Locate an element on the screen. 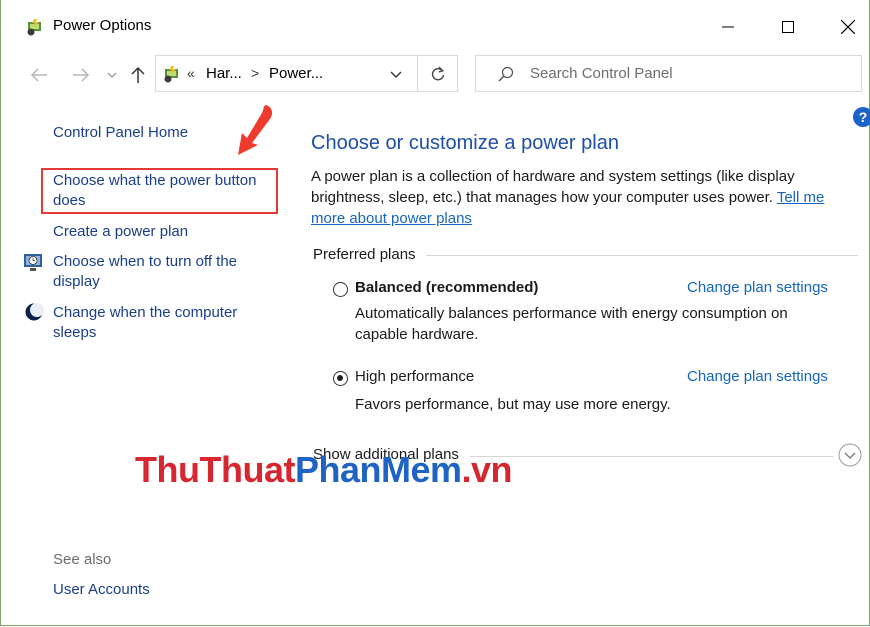 The image size is (870, 627). maximize-icon is located at coordinates (788, 27).